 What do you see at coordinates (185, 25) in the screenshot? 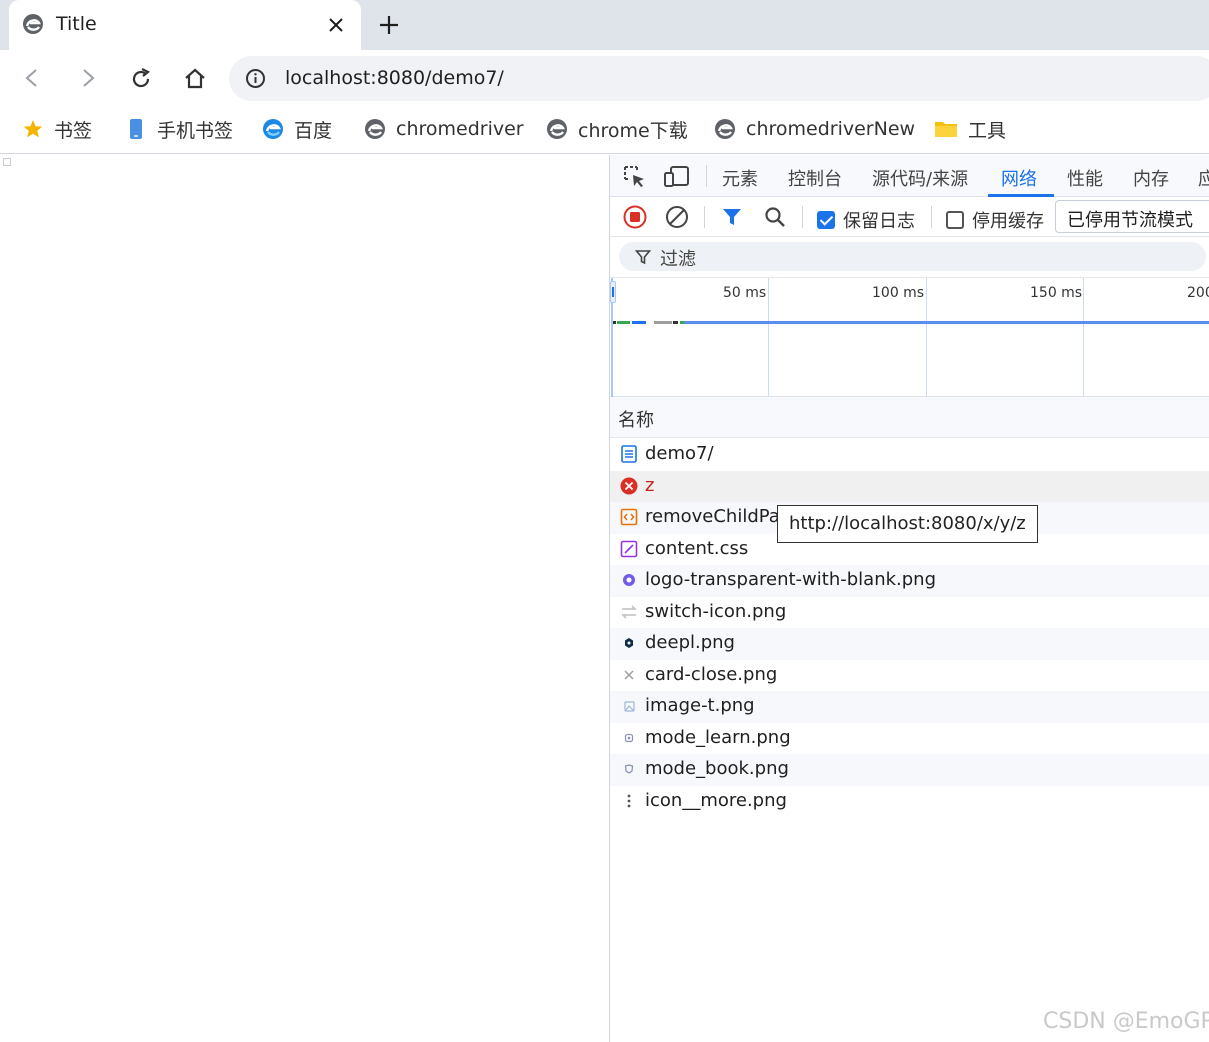
I see `browser-tab: Title` at bounding box center [185, 25].